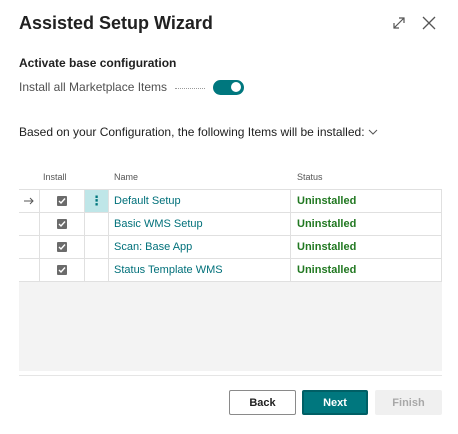 This screenshot has height=434, width=458. I want to click on table-row: Status Template WMS Uninstalled, so click(230, 270).